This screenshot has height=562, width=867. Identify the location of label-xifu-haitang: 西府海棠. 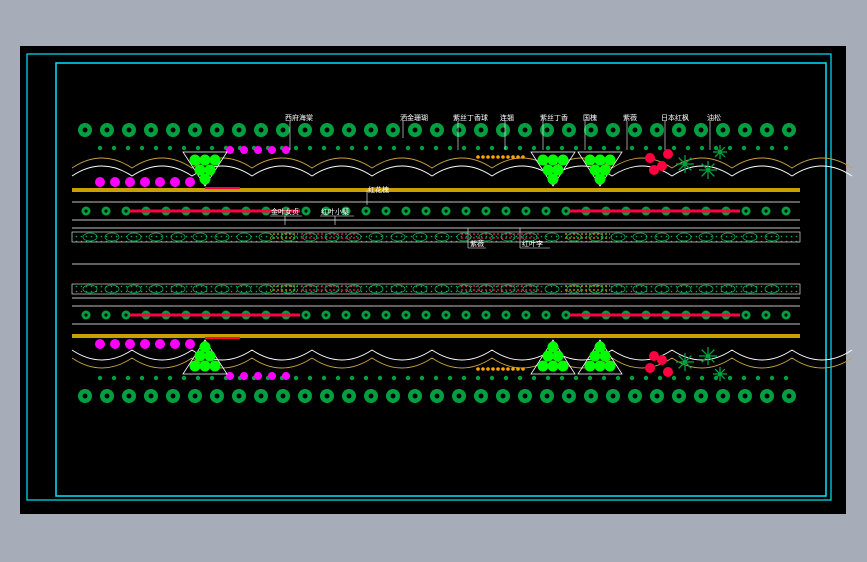
(299, 117).